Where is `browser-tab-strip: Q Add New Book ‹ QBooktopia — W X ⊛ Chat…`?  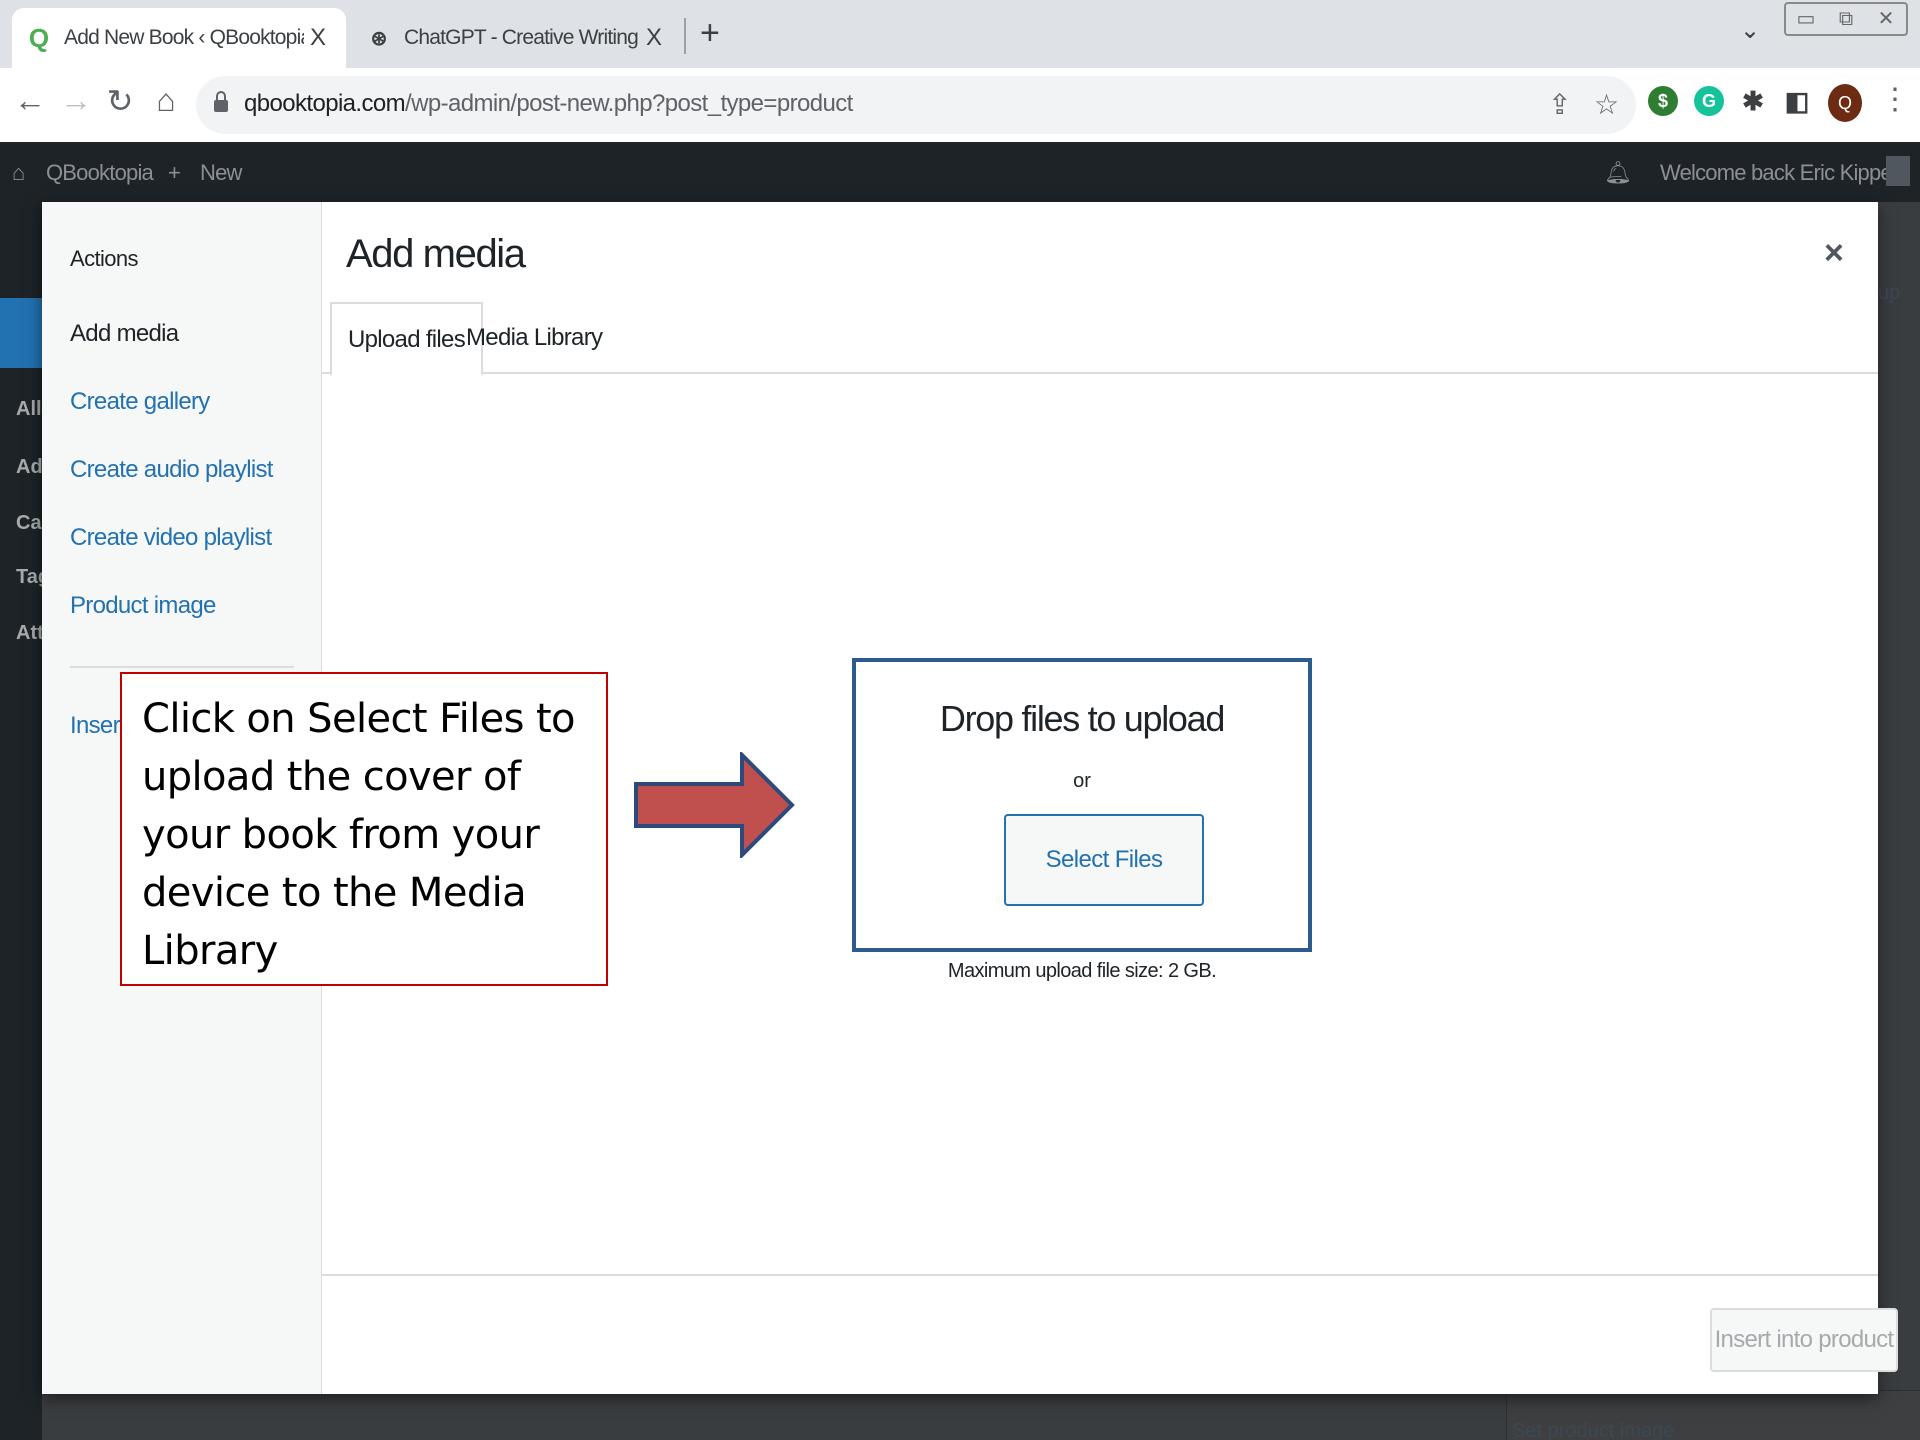
browser-tab-strip: Q Add New Book ‹ QBooktopia — W X ⊛ Chat… is located at coordinates (960, 34).